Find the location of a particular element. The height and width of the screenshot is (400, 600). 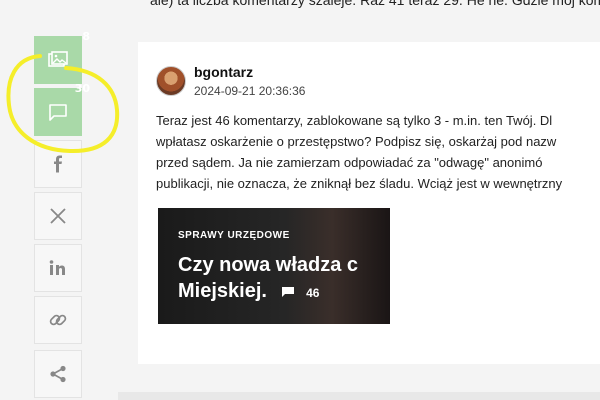

gallery-button: 8 is located at coordinates (62, 57).